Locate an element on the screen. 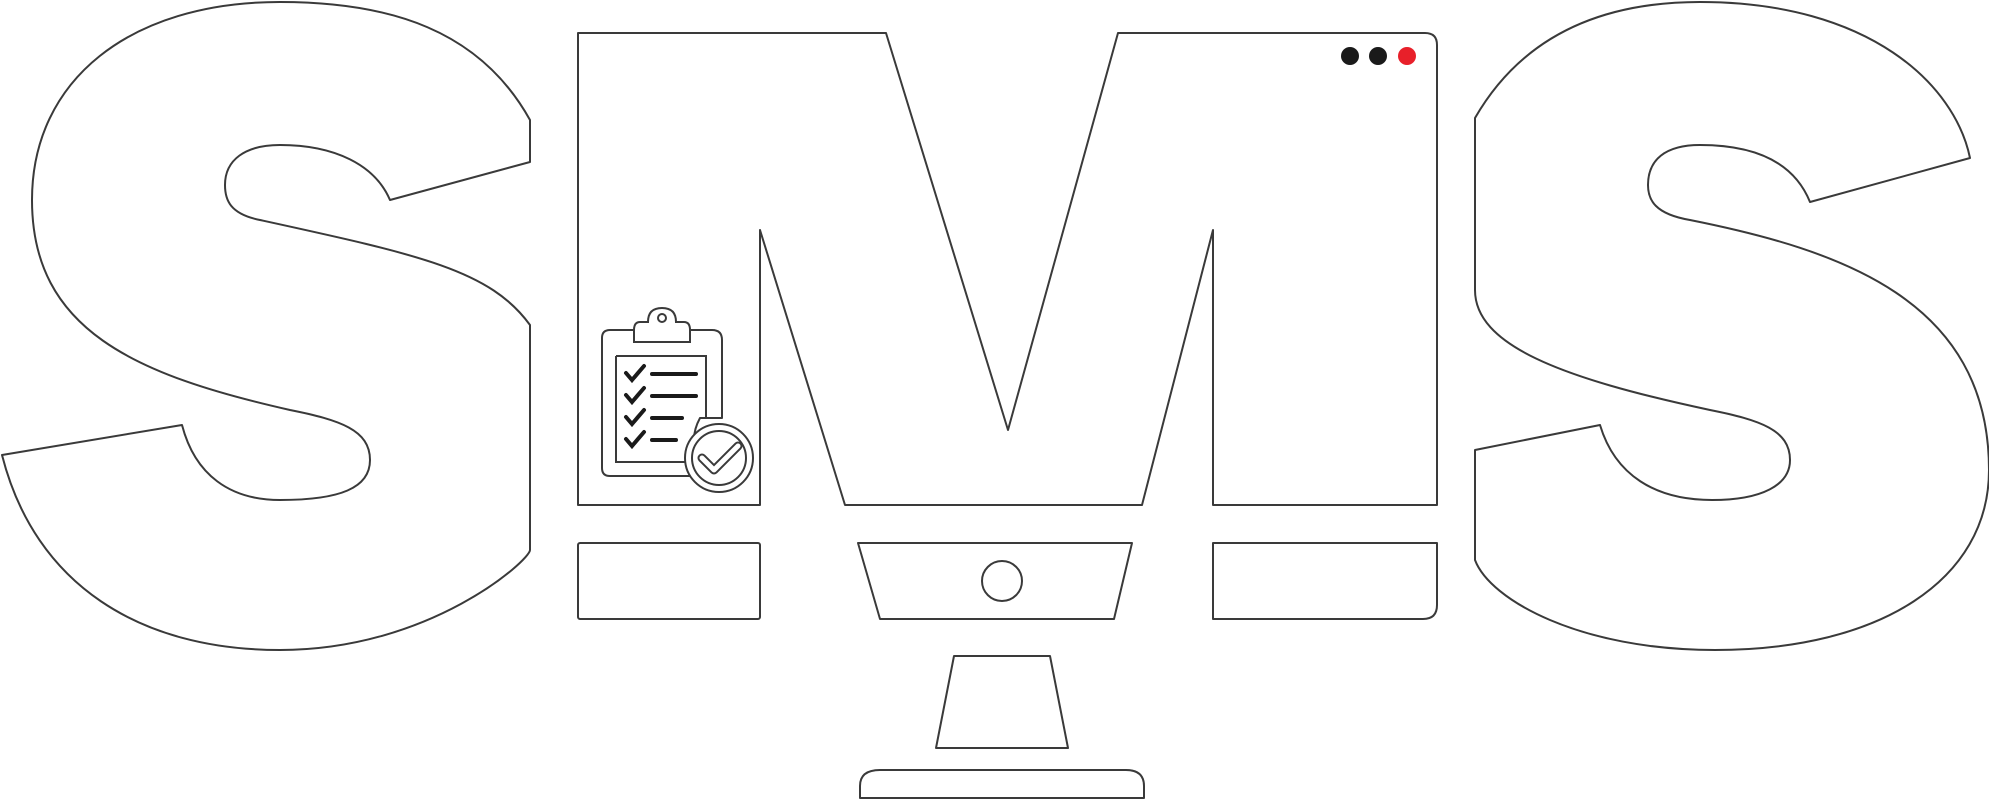 The height and width of the screenshot is (801, 1989). window-dot-red is located at coordinates (1407, 56).